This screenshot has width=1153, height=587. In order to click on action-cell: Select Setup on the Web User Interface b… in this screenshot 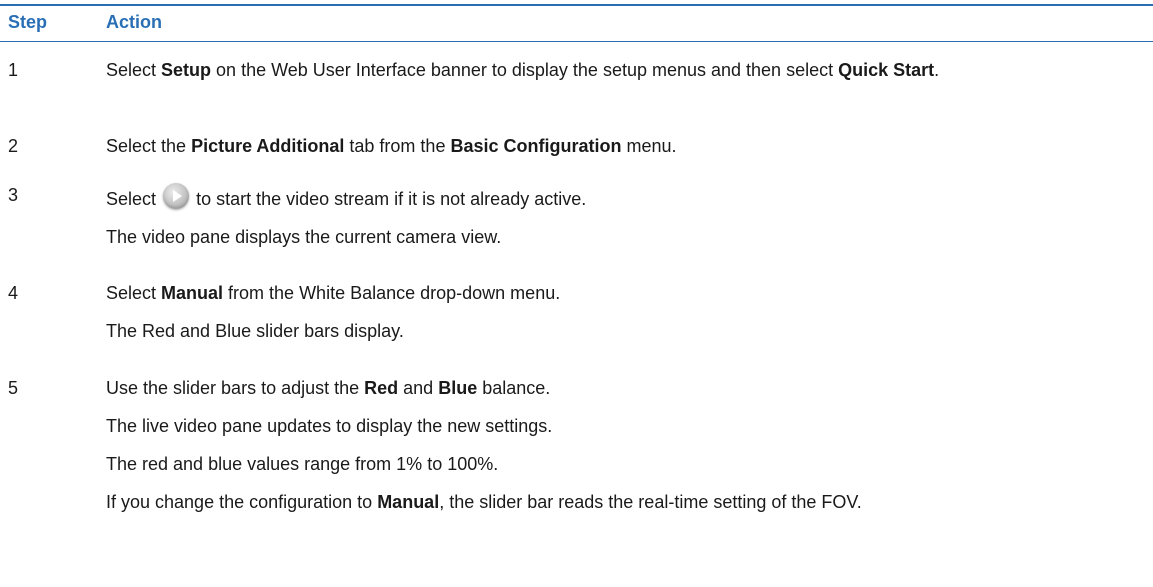, I will do `click(621, 70)`.